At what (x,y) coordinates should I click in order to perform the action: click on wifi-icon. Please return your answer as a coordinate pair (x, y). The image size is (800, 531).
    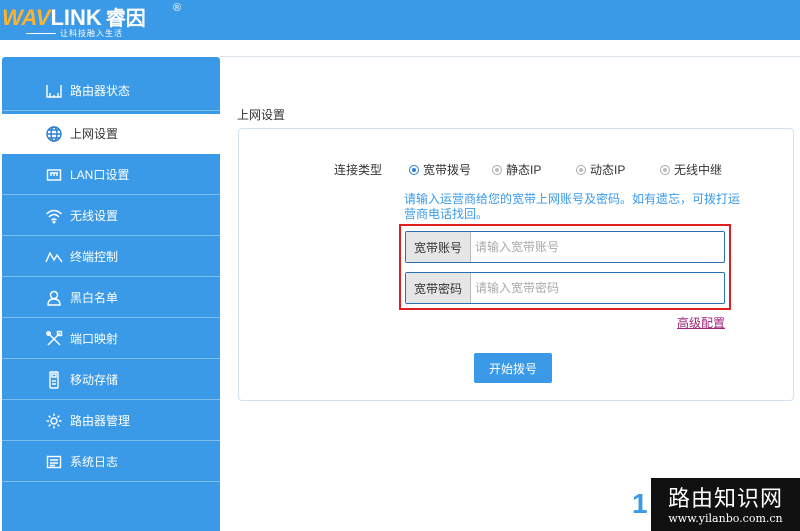
    Looking at the image, I should click on (54, 216).